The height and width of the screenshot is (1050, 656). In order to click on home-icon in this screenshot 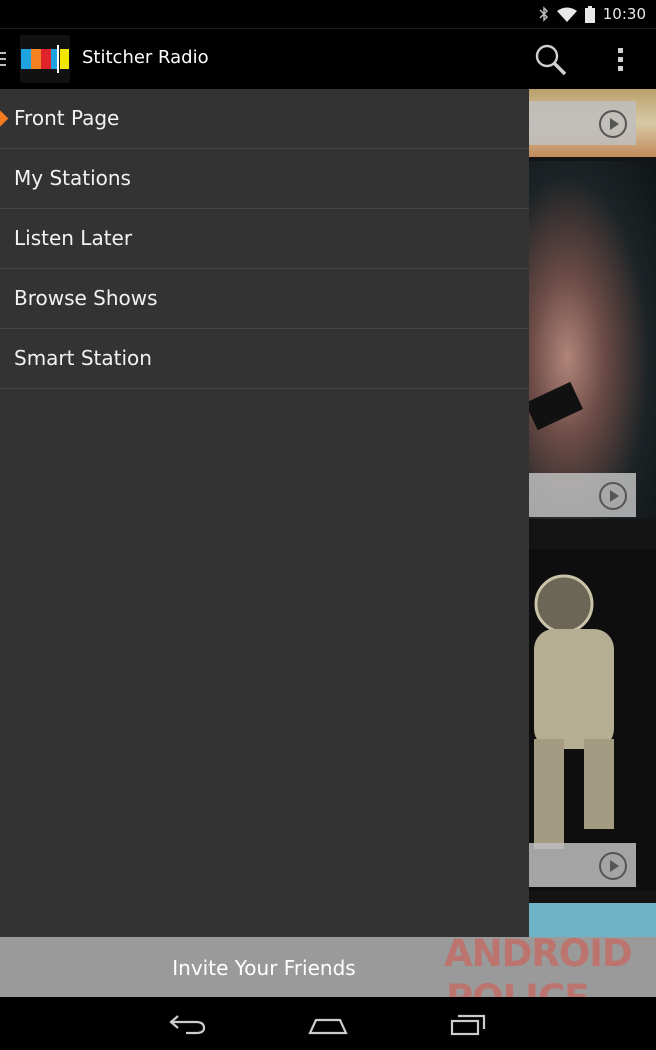, I will do `click(328, 1024)`.